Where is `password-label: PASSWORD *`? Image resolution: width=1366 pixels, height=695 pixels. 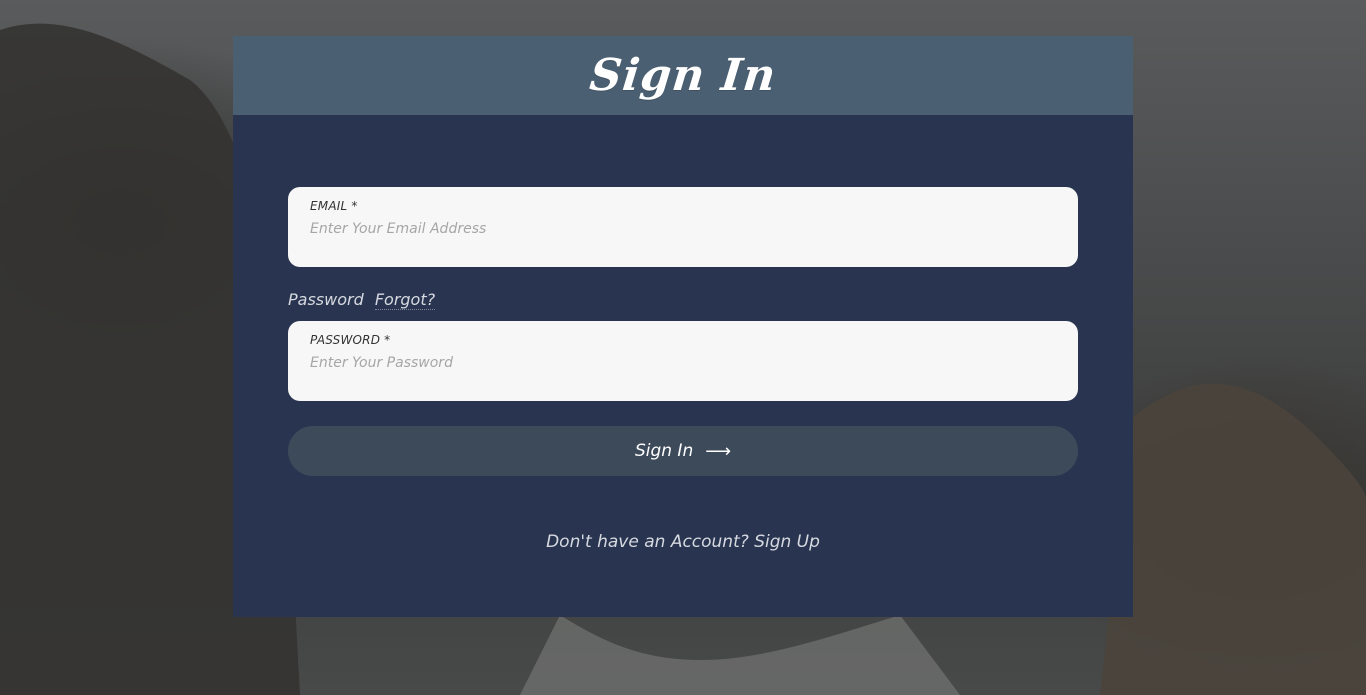 password-label: PASSWORD * is located at coordinates (350, 340).